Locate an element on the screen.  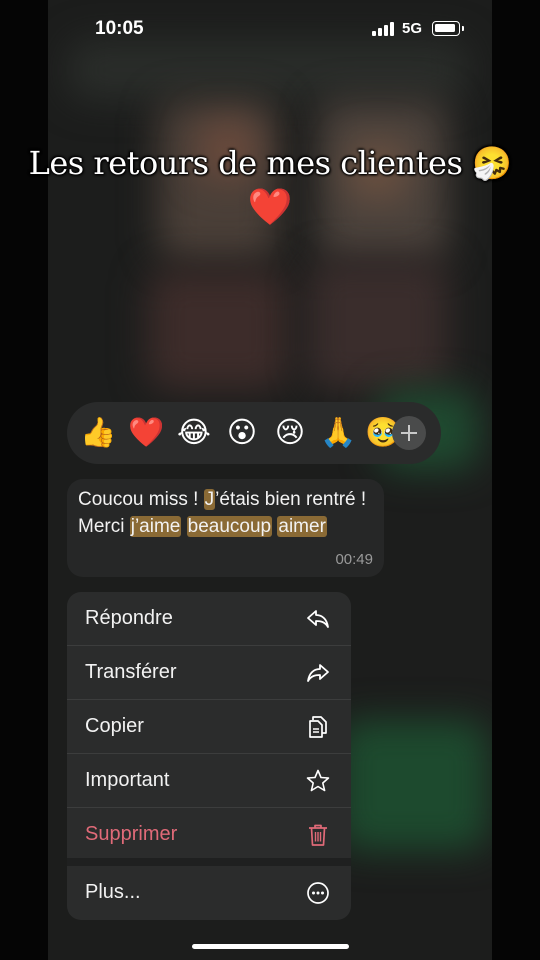
message-highlight: beaucoup is located at coordinates (229, 526).